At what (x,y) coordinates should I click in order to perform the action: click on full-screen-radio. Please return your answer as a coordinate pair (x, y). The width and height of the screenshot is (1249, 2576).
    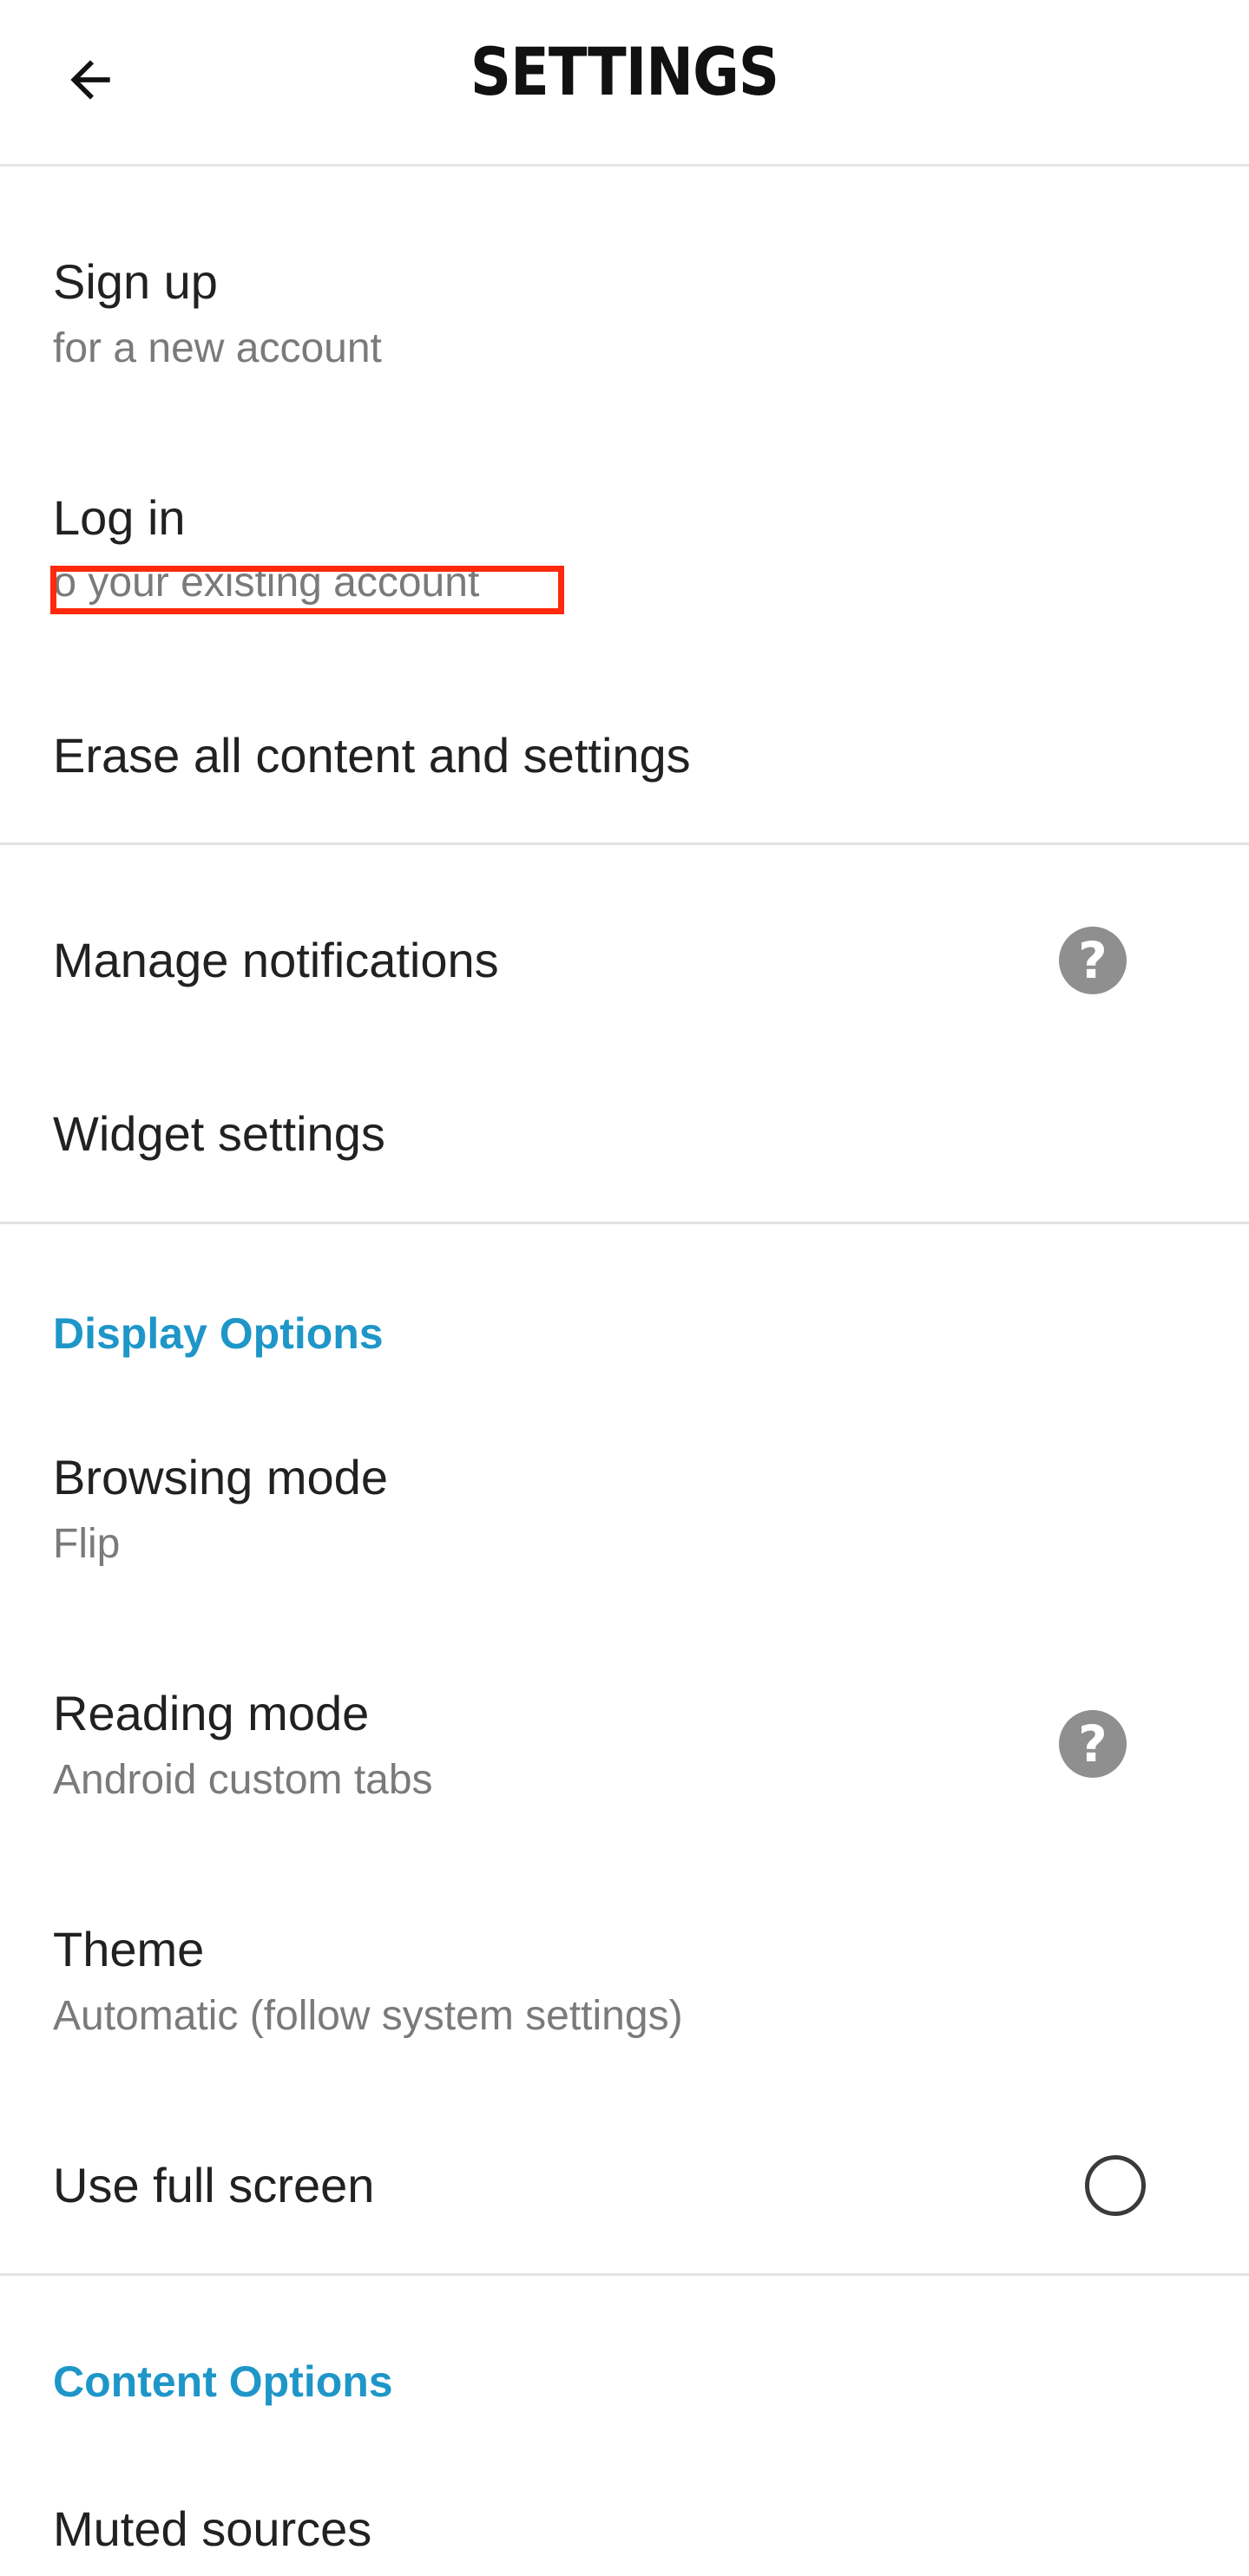
    Looking at the image, I should click on (1115, 2185).